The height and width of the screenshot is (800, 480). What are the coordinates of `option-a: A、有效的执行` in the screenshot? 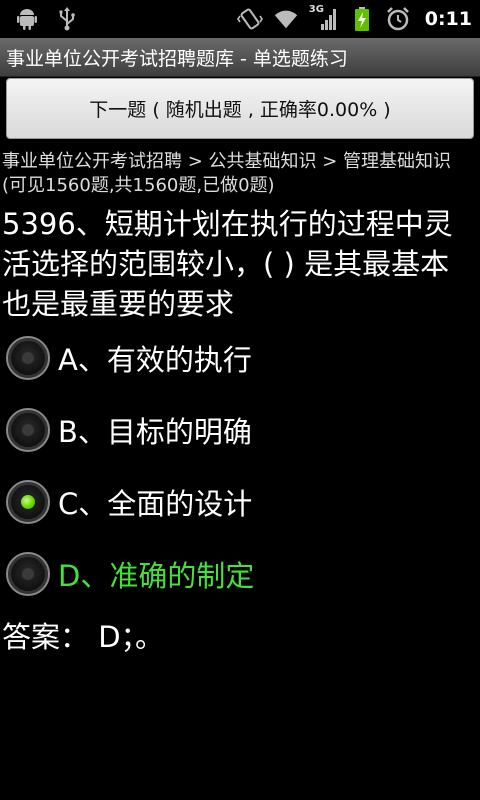 It's located at (240, 358).